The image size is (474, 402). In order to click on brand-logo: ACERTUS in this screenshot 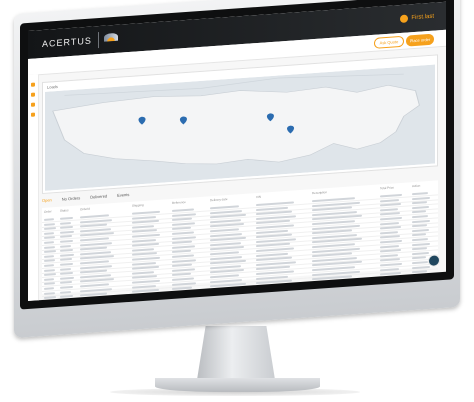, I will do `click(67, 42)`.